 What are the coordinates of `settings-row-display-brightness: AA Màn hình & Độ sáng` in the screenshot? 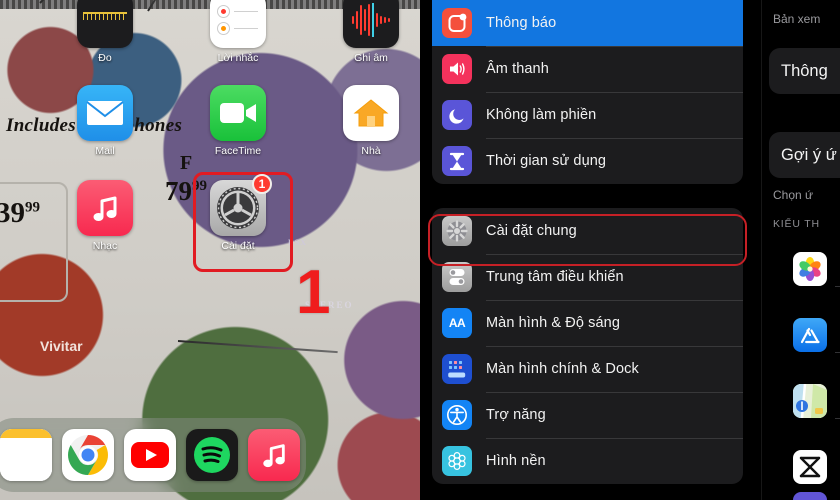 It's located at (587, 323).